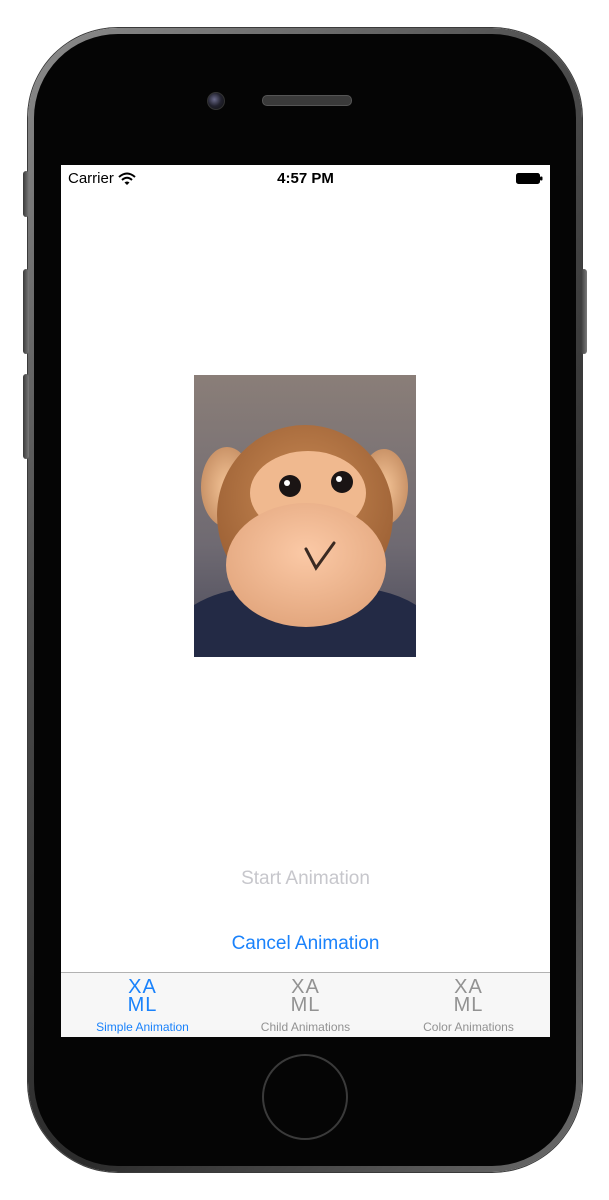 This screenshot has height=1200, width=609. What do you see at coordinates (584, 311) in the screenshot?
I see `power-button` at bounding box center [584, 311].